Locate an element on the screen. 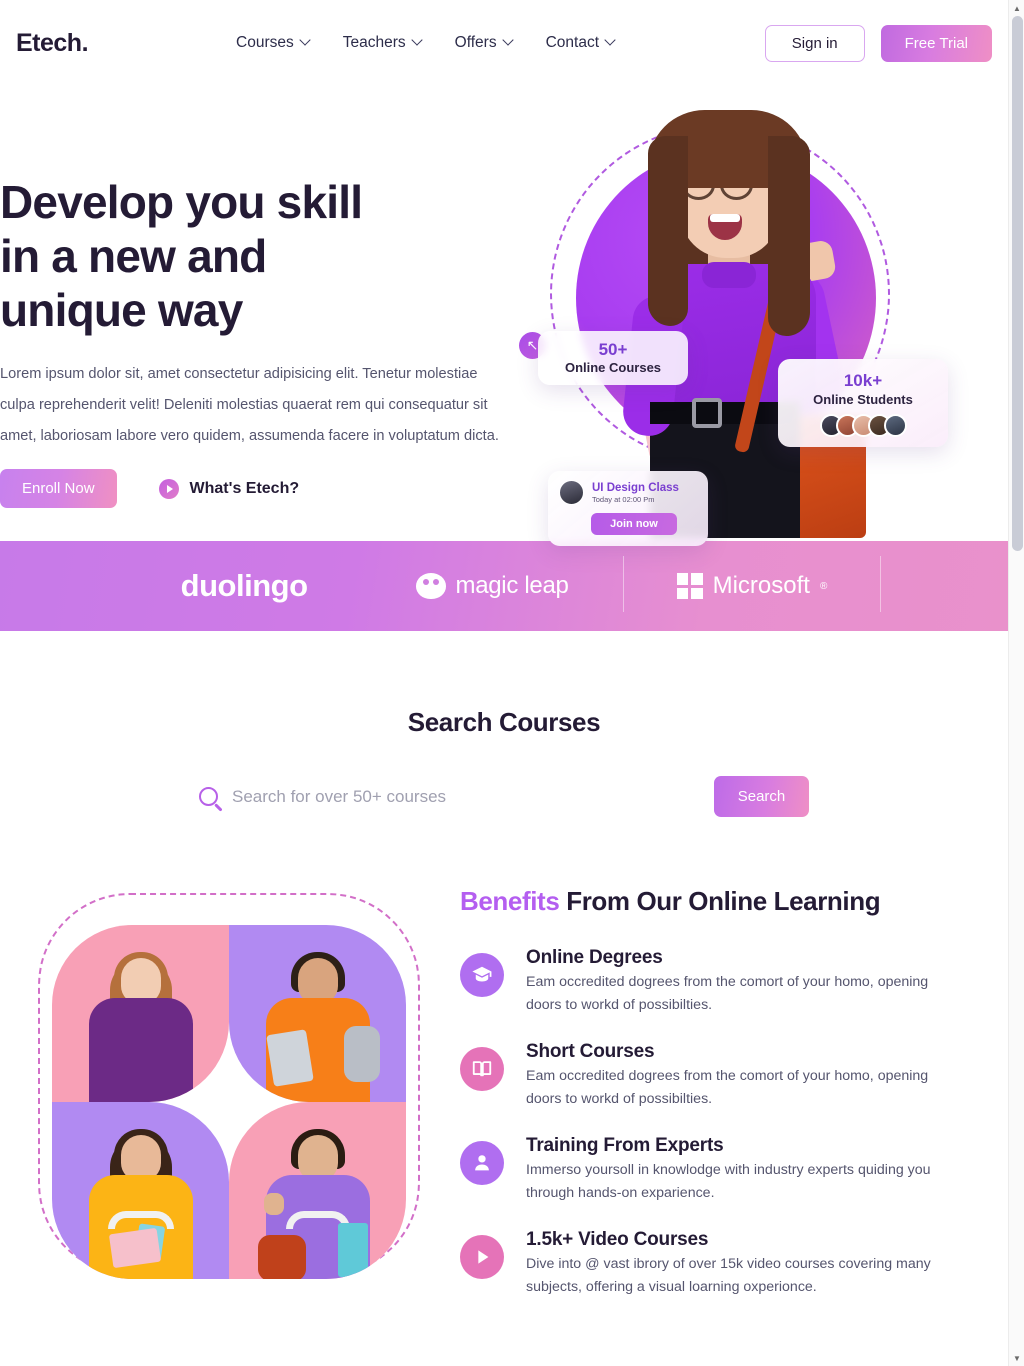 Image resolution: width=1024 pixels, height=1366 pixels. registered-trademark: ® is located at coordinates (823, 586).